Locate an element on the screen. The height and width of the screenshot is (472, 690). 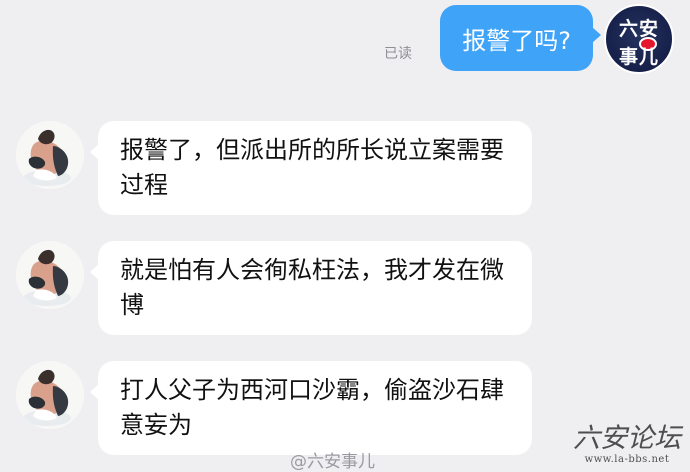
incoming-message-bubble: 打人父子为西河口沙霸，偷盗沙石肆意妄为 is located at coordinates (311, 408).